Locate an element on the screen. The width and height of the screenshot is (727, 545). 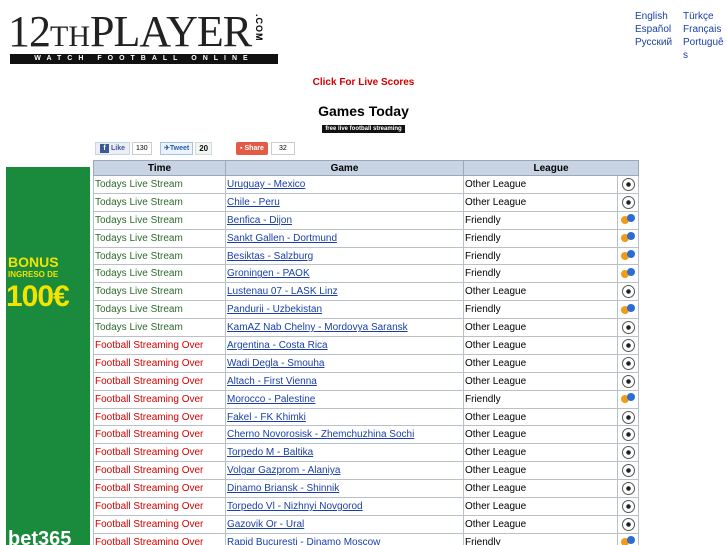
banner-amount: 100€ is located at coordinates (38, 296).